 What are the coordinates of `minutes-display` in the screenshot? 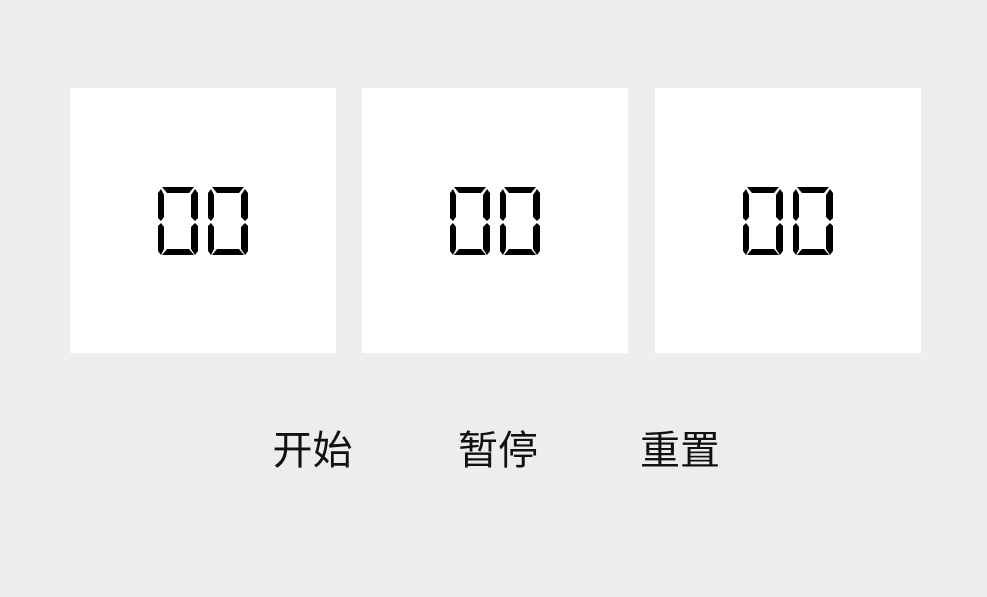 It's located at (495, 221).